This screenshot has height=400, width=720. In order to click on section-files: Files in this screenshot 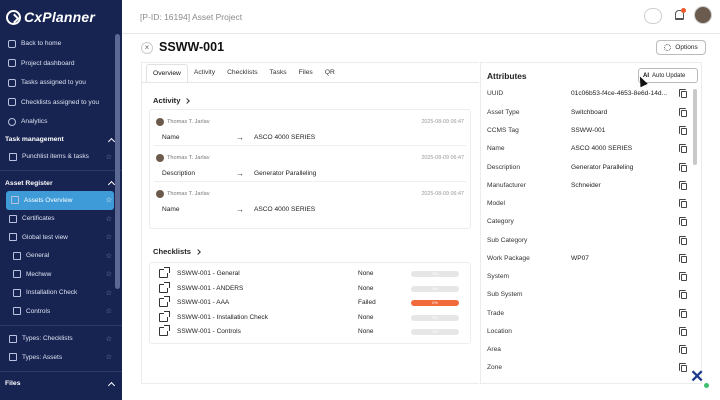, I will do `click(61, 384)`.